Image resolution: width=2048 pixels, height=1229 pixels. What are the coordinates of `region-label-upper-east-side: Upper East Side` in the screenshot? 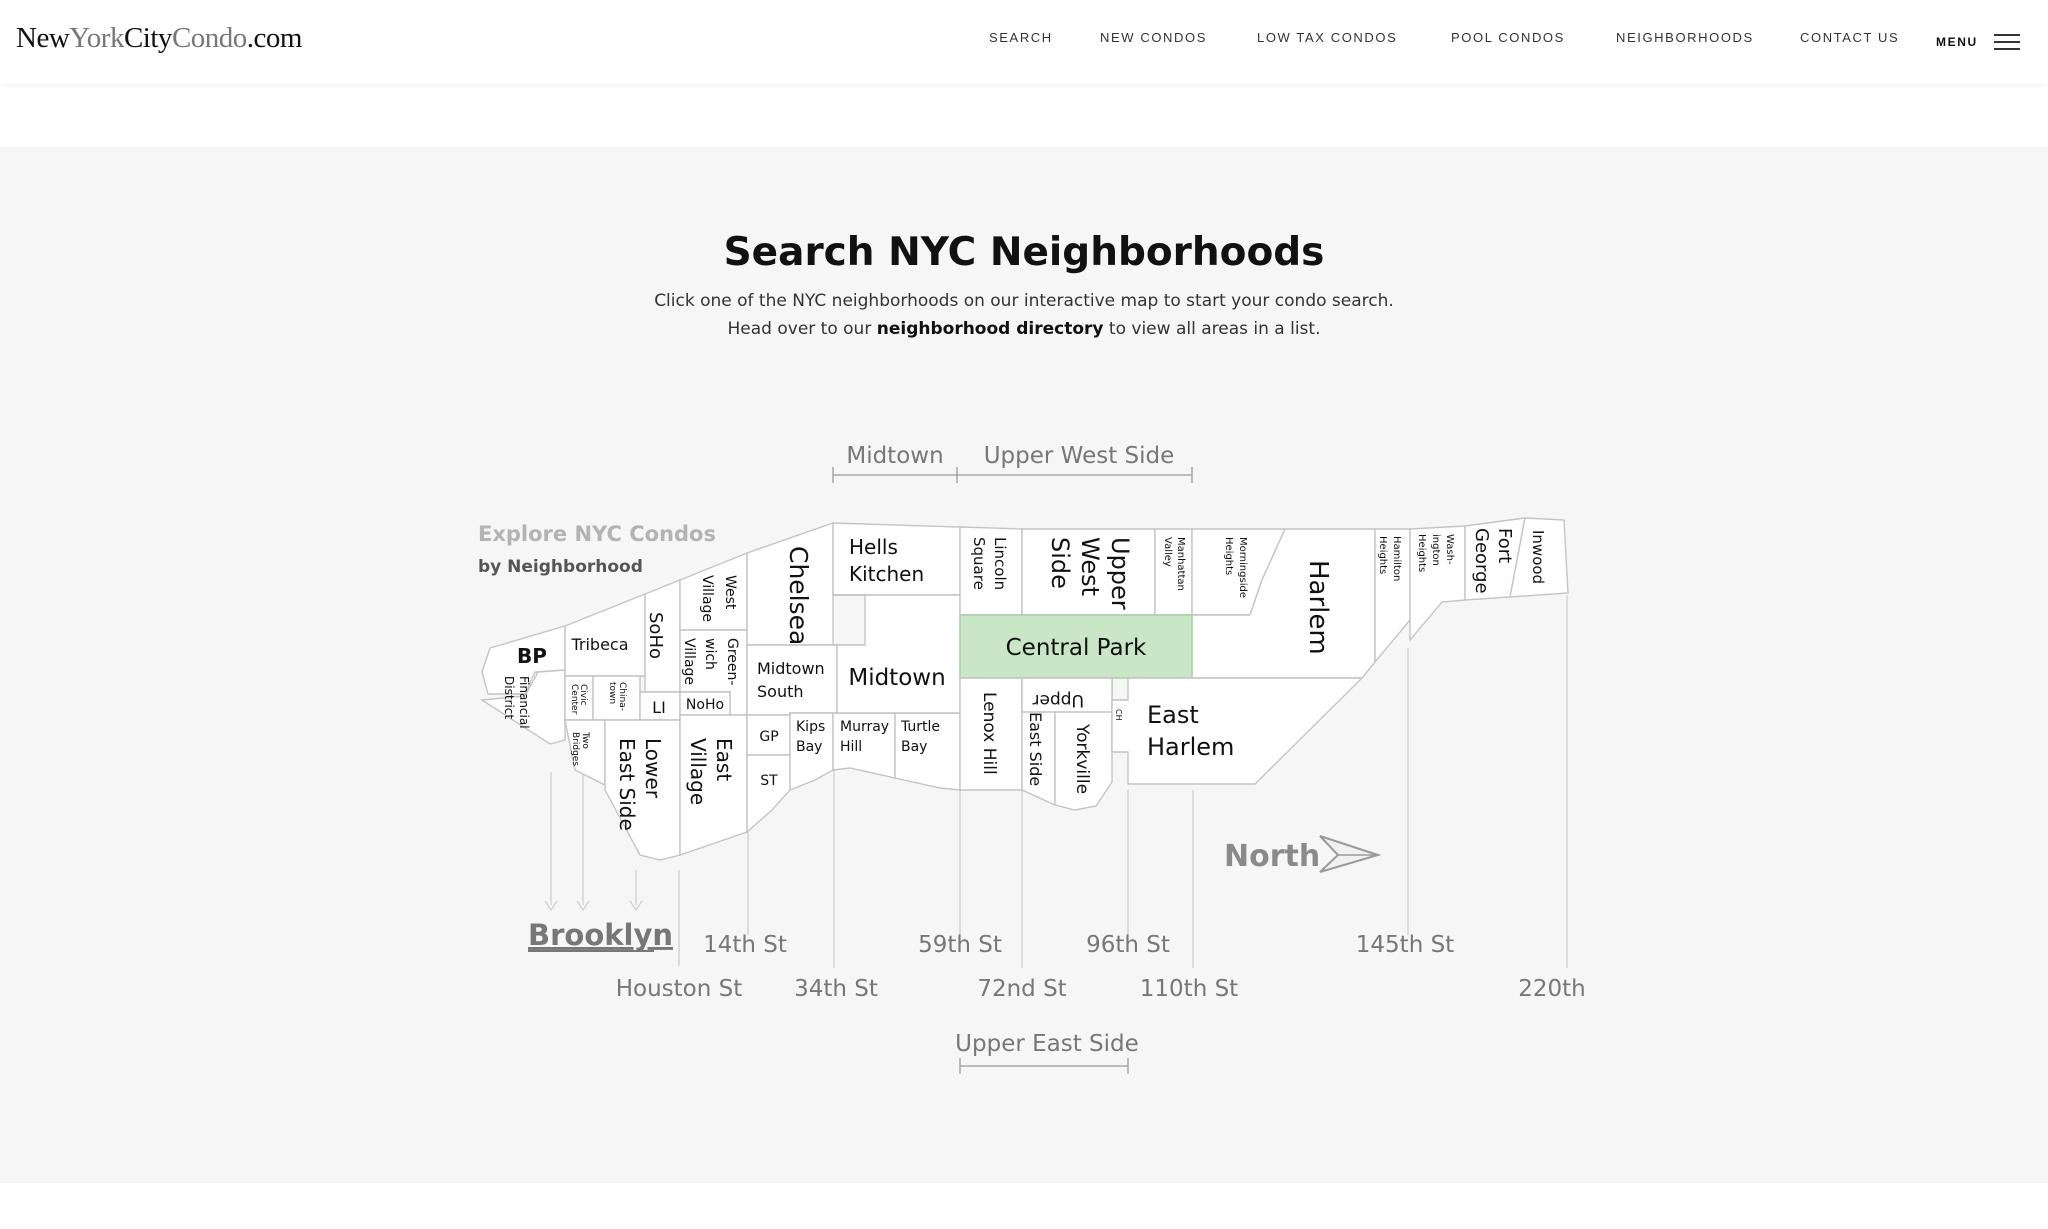 It's located at (1047, 1044).